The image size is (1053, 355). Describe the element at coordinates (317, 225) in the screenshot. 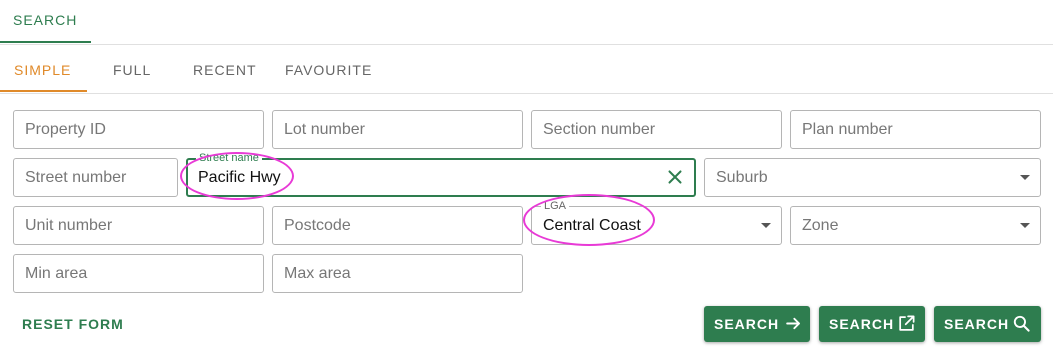

I see `postcode-placeholder: Postcode` at that location.